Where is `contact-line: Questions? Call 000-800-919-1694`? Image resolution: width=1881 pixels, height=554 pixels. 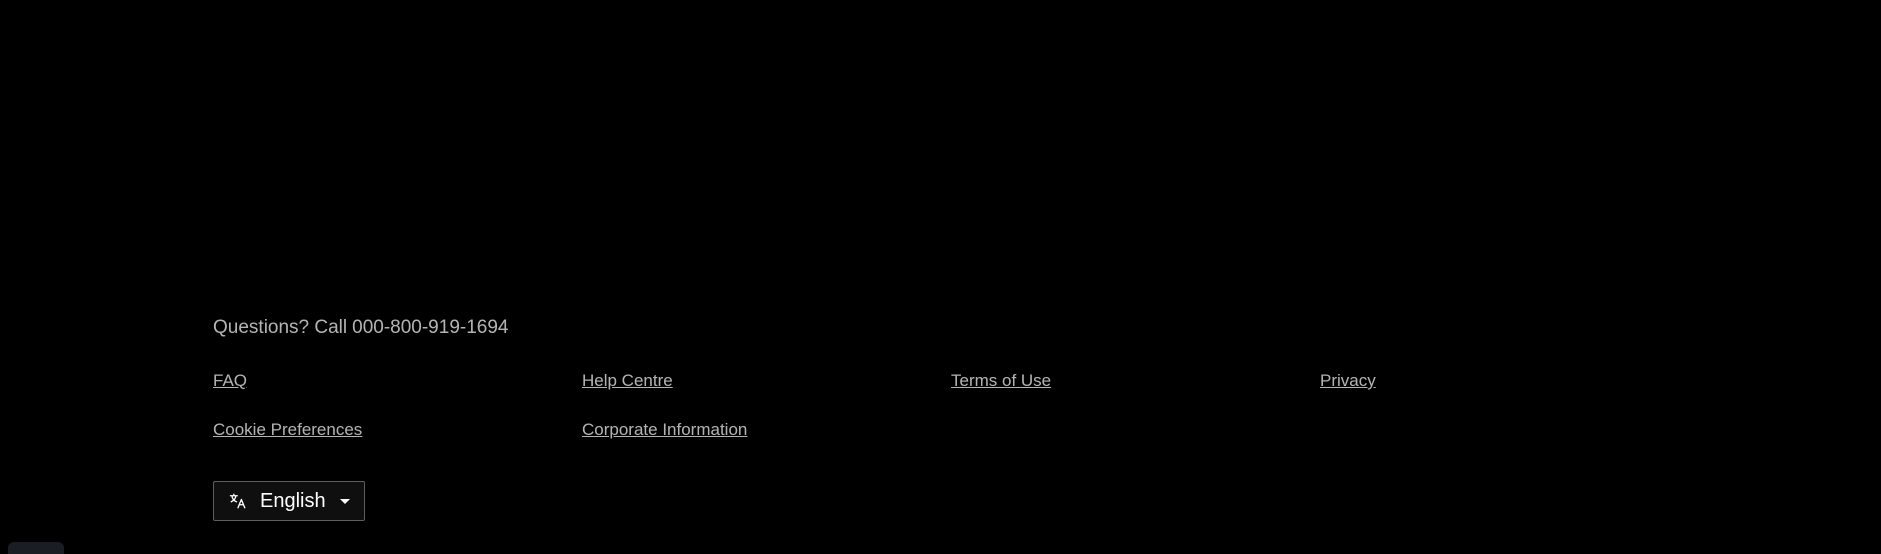
contact-line: Questions? Call 000-800-919-1694 is located at coordinates (953, 328).